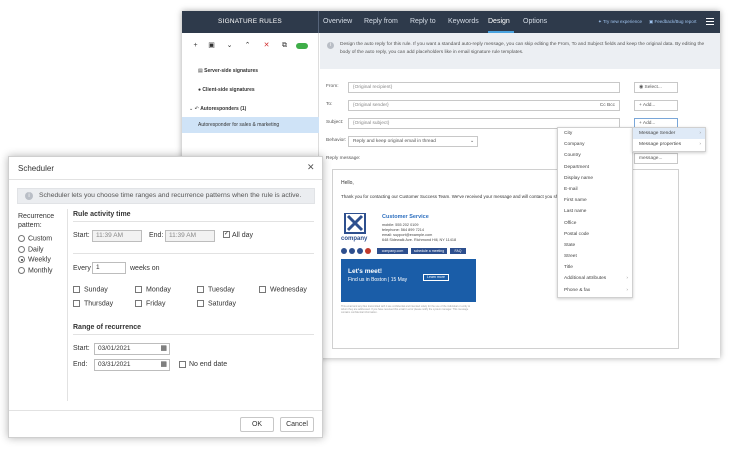 The image size is (730, 460). What do you see at coordinates (595, 234) in the screenshot?
I see `placeholder-menu-item: Postal code` at bounding box center [595, 234].